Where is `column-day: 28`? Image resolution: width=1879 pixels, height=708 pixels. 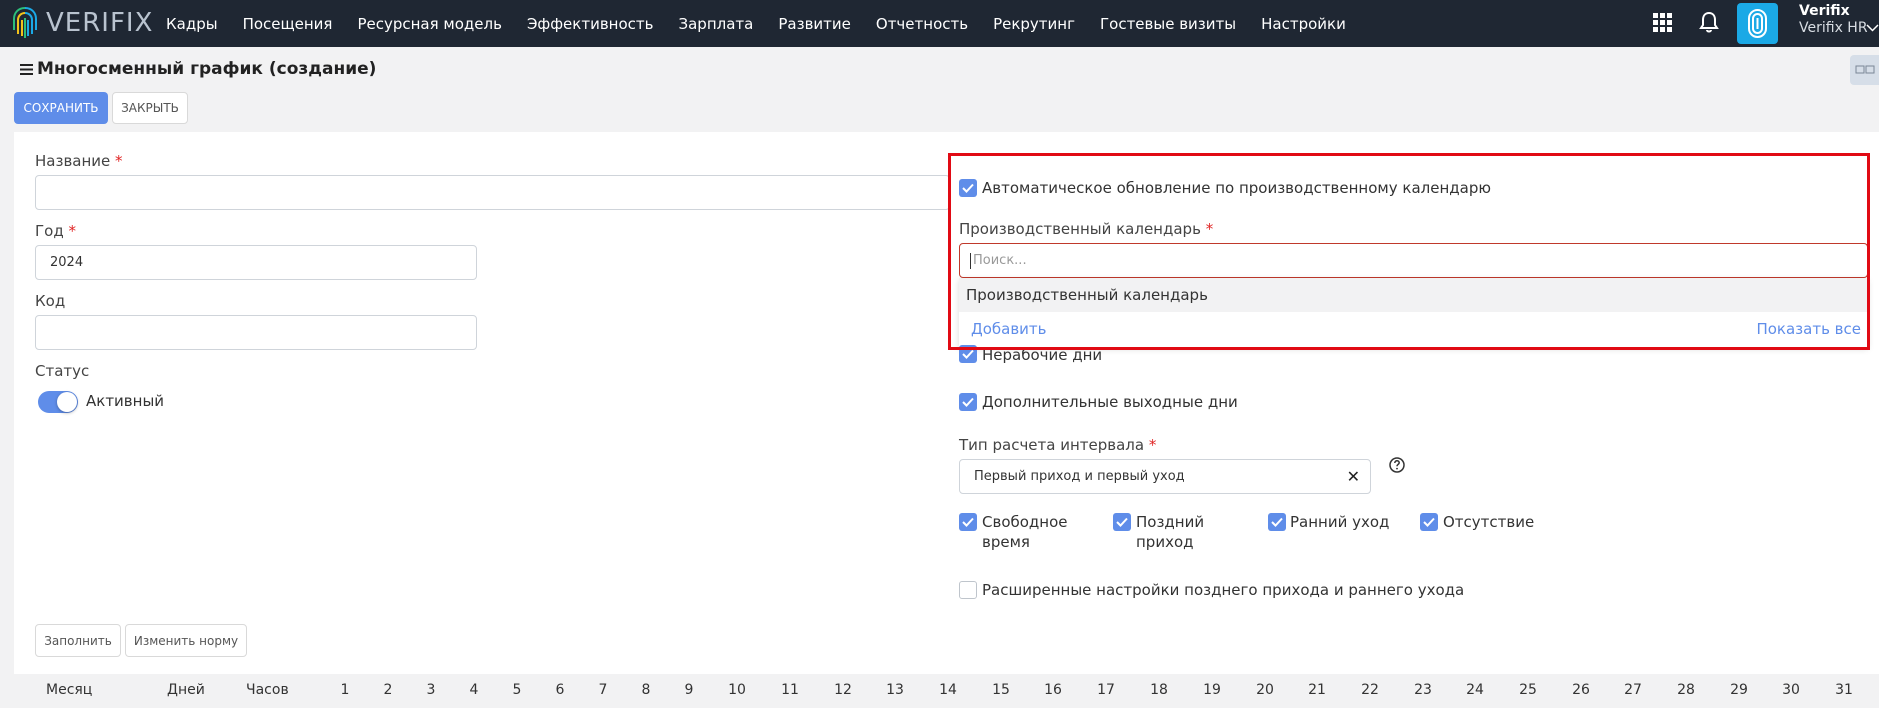 column-day: 28 is located at coordinates (1686, 690).